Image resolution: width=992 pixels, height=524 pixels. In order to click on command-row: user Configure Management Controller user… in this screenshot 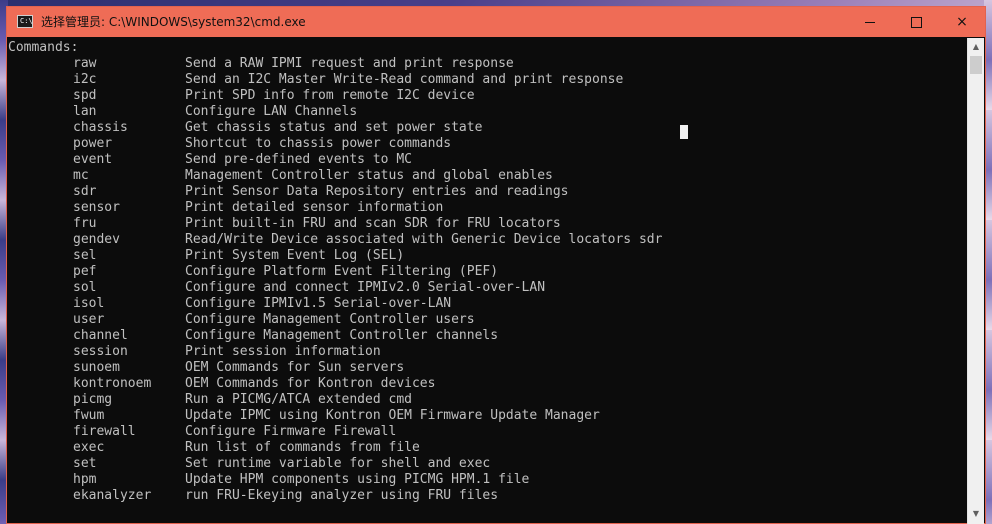, I will do `click(487, 320)`.